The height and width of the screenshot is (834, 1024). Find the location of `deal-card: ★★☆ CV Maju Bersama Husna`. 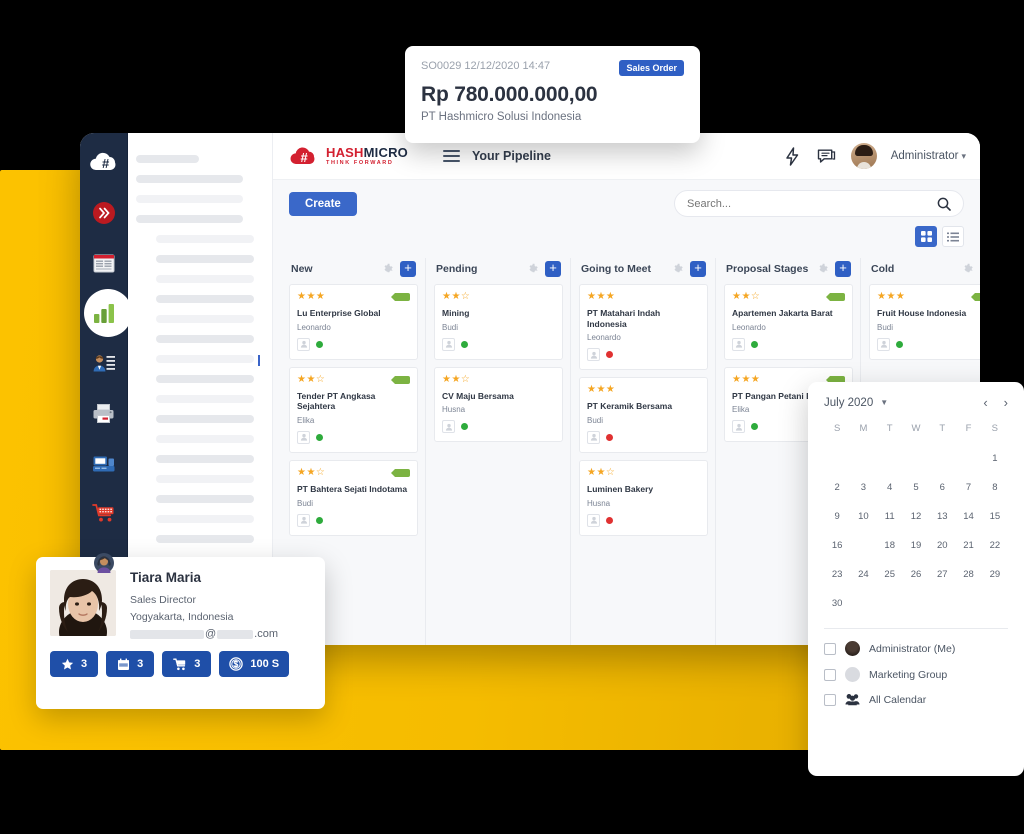

deal-card: ★★☆ CV Maju Bersama Husna is located at coordinates (498, 404).